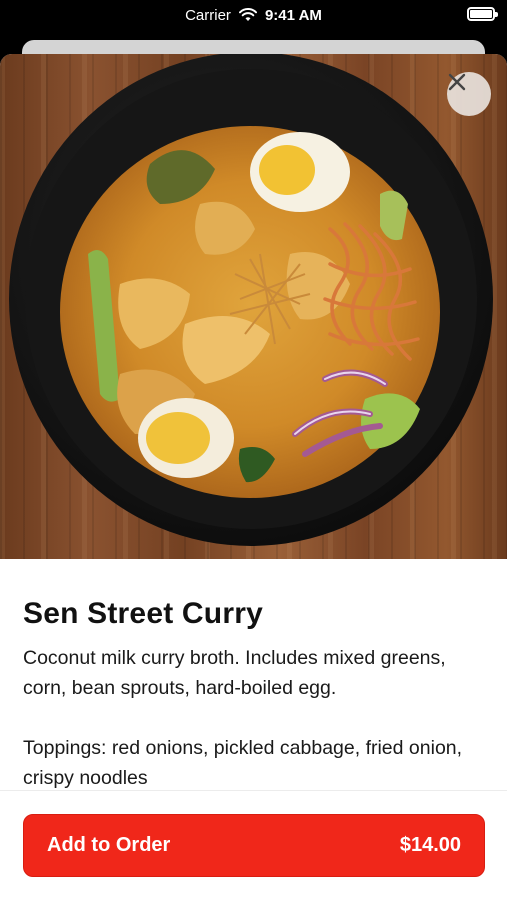  I want to click on battery-level, so click(481, 14).